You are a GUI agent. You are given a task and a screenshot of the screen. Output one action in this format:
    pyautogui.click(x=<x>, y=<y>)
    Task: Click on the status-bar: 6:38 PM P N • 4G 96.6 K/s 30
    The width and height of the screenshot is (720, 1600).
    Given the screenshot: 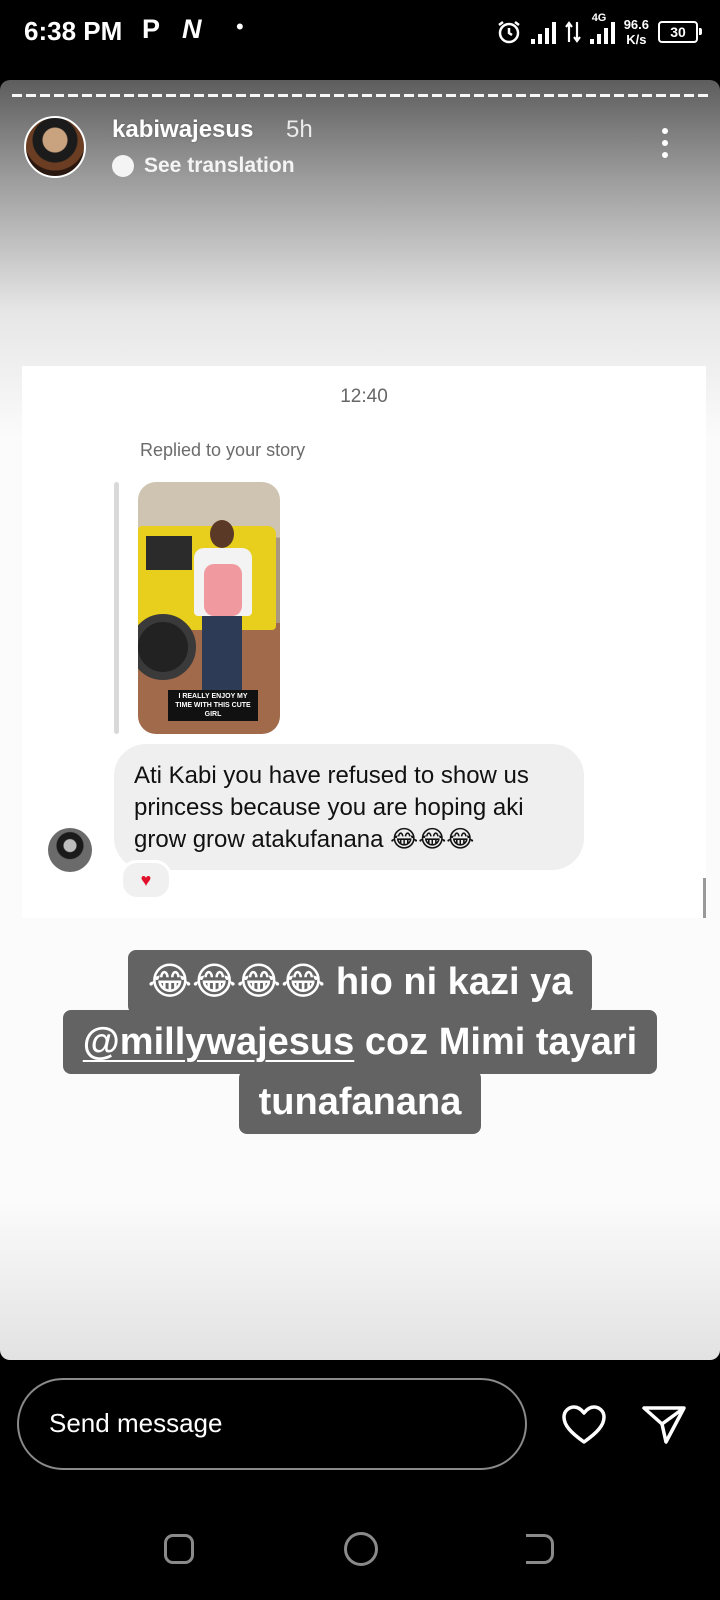 What is the action you would take?
    pyautogui.click(x=360, y=33)
    